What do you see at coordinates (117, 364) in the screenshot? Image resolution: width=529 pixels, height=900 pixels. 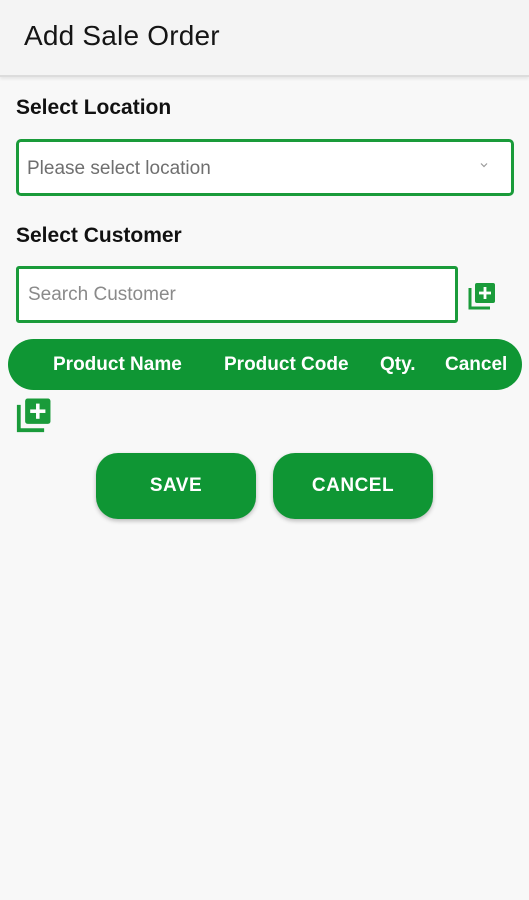 I see `column-product-name: Product Name` at bounding box center [117, 364].